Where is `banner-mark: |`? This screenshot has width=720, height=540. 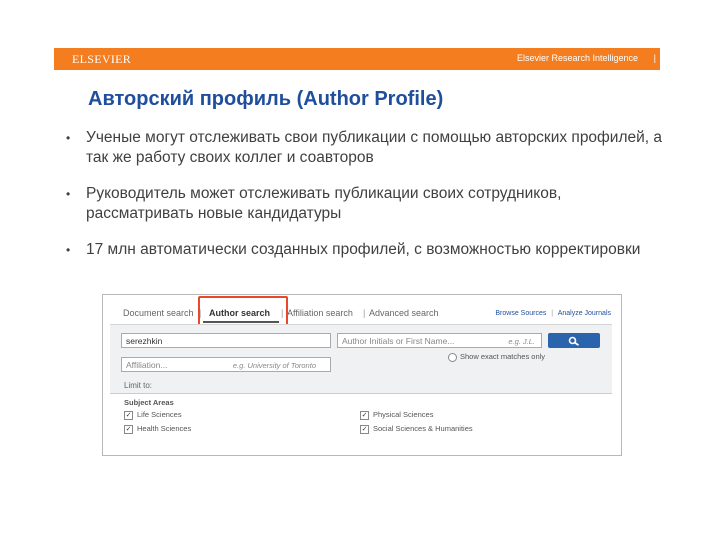
banner-mark: | is located at coordinates (654, 58).